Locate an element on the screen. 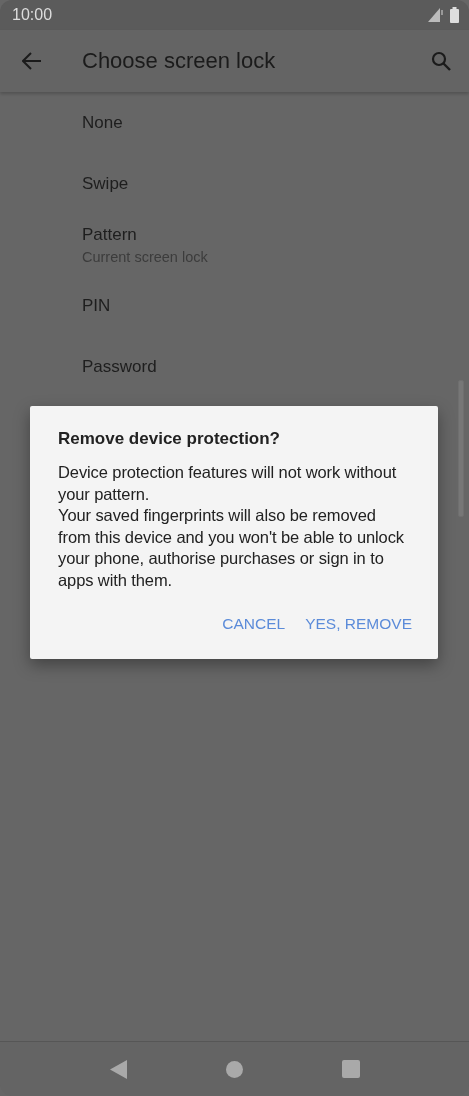 This screenshot has width=469, height=1096. dialog-button: YES, REMOVE is located at coordinates (358, 624).